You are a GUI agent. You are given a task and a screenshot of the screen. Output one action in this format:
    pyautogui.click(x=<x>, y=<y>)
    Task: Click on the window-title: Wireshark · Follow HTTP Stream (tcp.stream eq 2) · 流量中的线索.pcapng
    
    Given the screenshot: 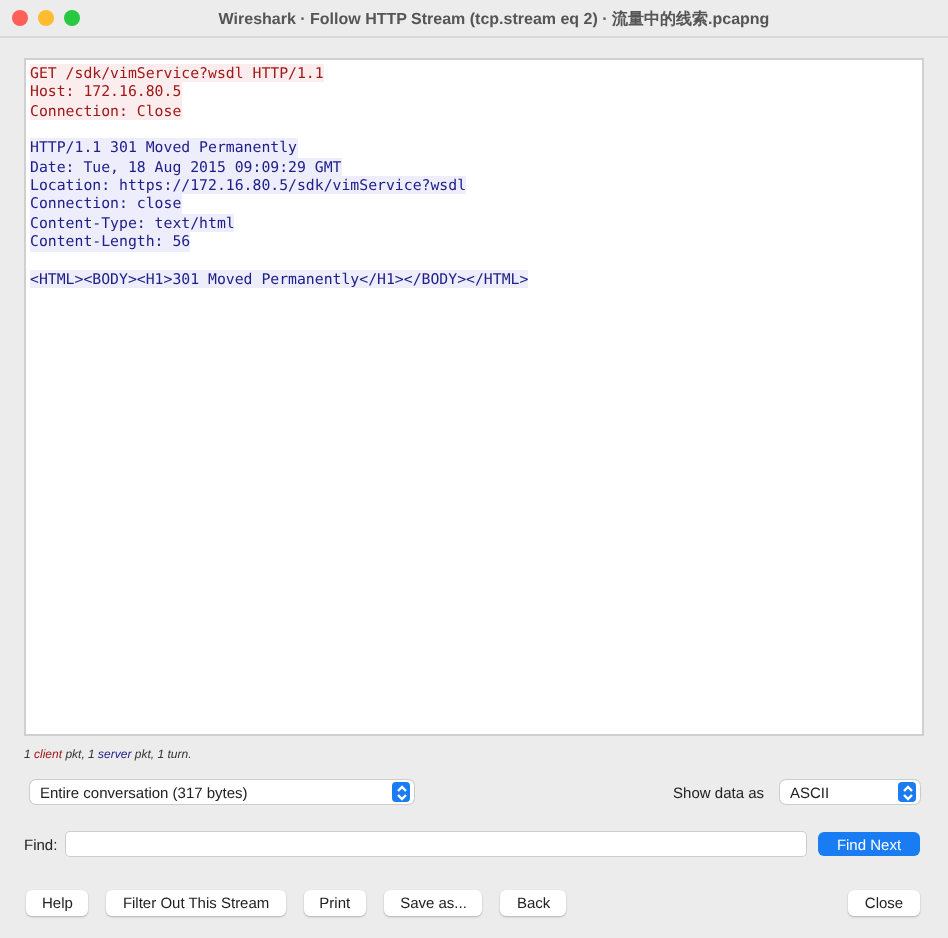 What is the action you would take?
    pyautogui.click(x=494, y=18)
    